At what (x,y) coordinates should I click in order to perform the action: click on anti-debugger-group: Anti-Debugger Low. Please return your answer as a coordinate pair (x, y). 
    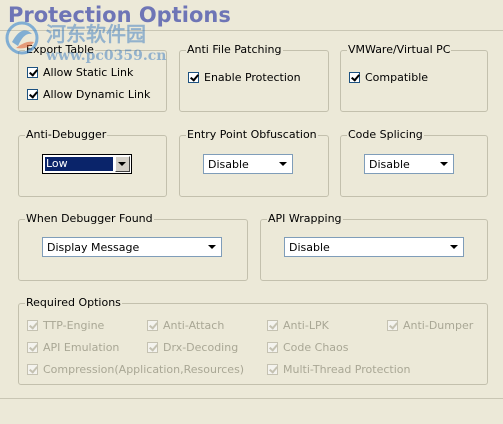
    Looking at the image, I should click on (92, 162).